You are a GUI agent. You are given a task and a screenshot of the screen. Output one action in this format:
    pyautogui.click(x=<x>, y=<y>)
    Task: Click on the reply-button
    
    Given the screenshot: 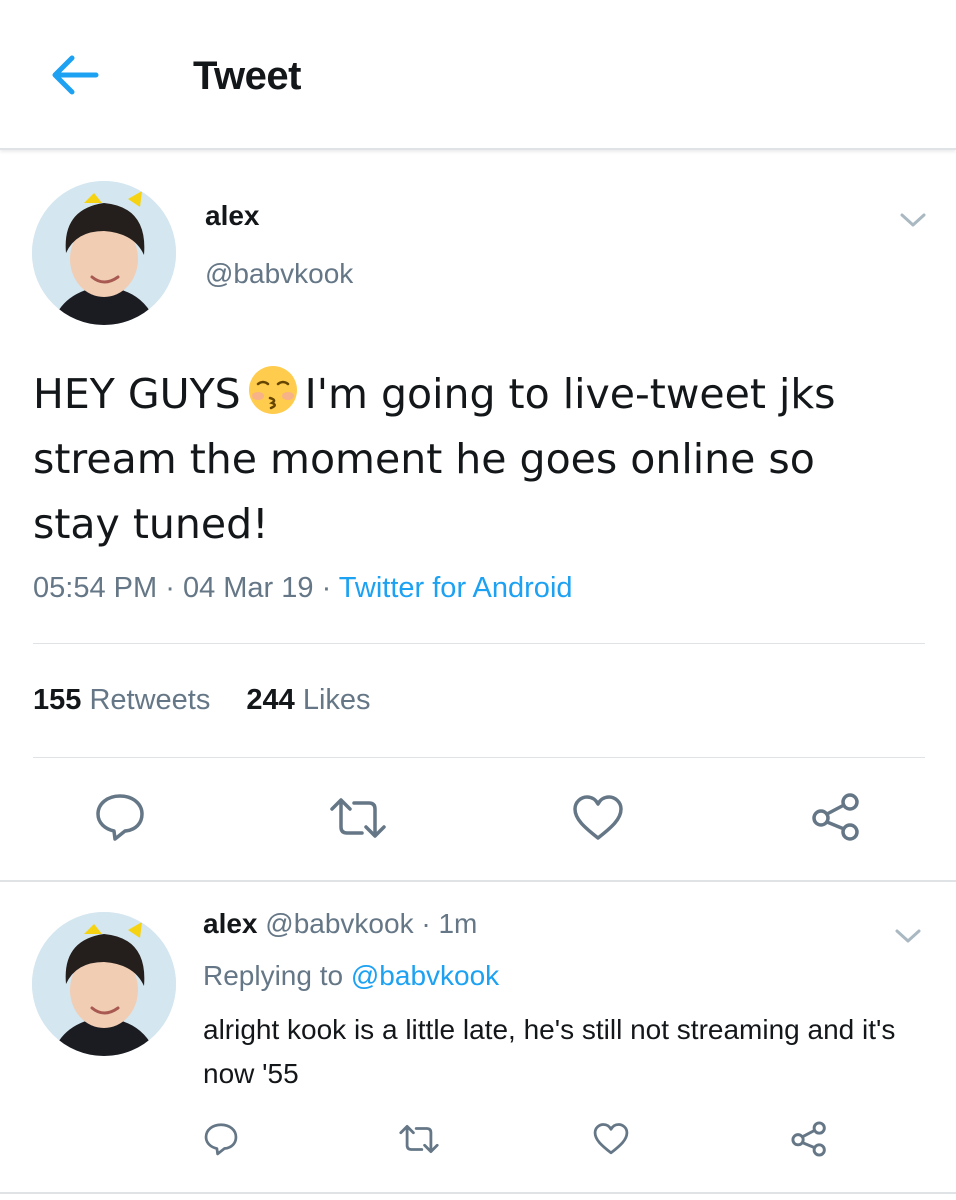 What is the action you would take?
    pyautogui.click(x=120, y=817)
    